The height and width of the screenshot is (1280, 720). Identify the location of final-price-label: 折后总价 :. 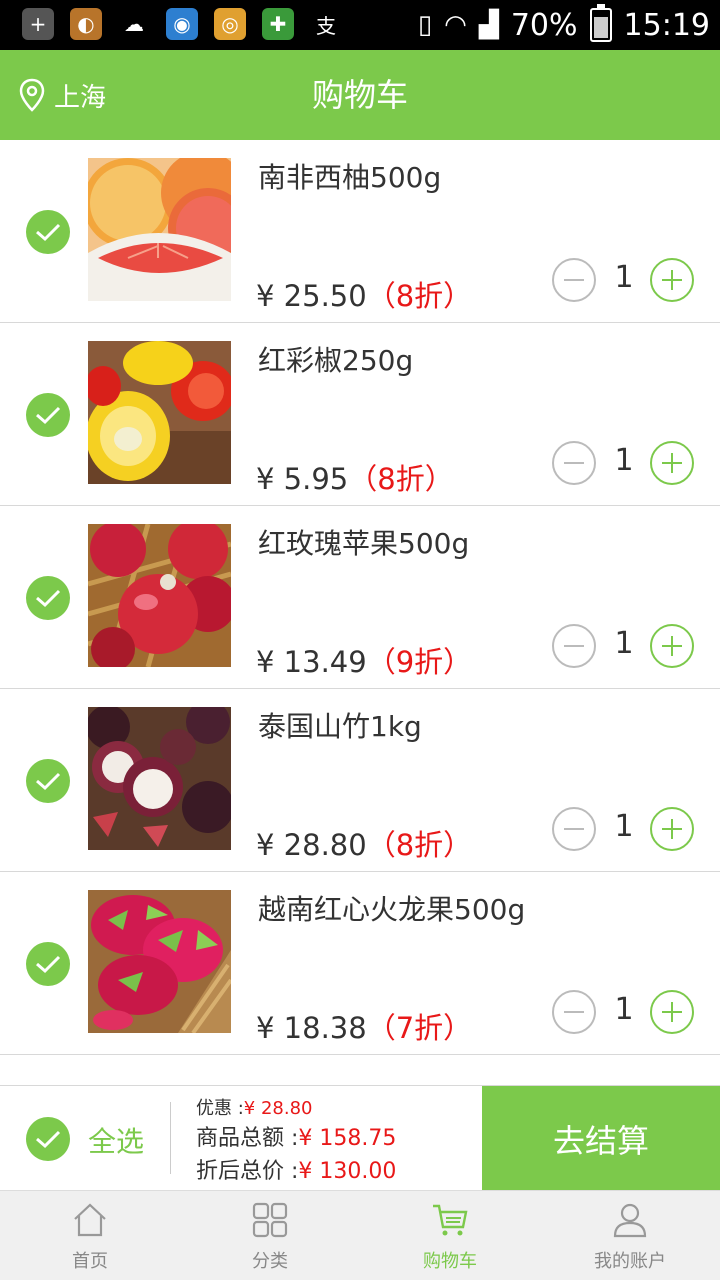
(247, 1171).